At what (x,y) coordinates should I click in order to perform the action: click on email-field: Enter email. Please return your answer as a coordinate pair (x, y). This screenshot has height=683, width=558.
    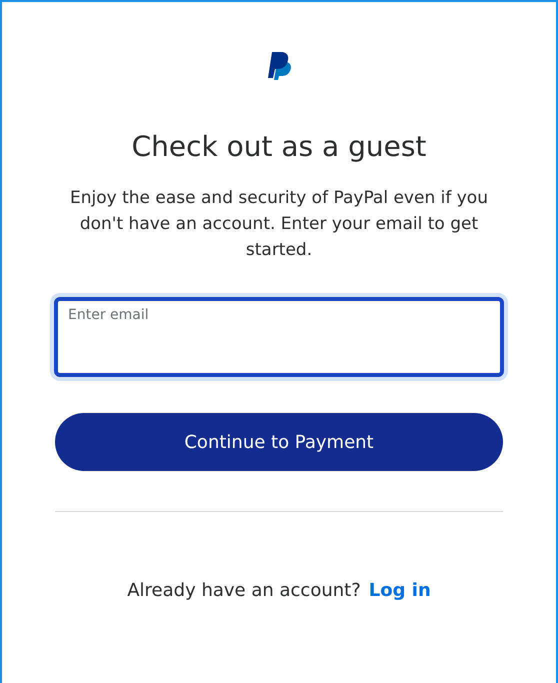
    Looking at the image, I should click on (279, 337).